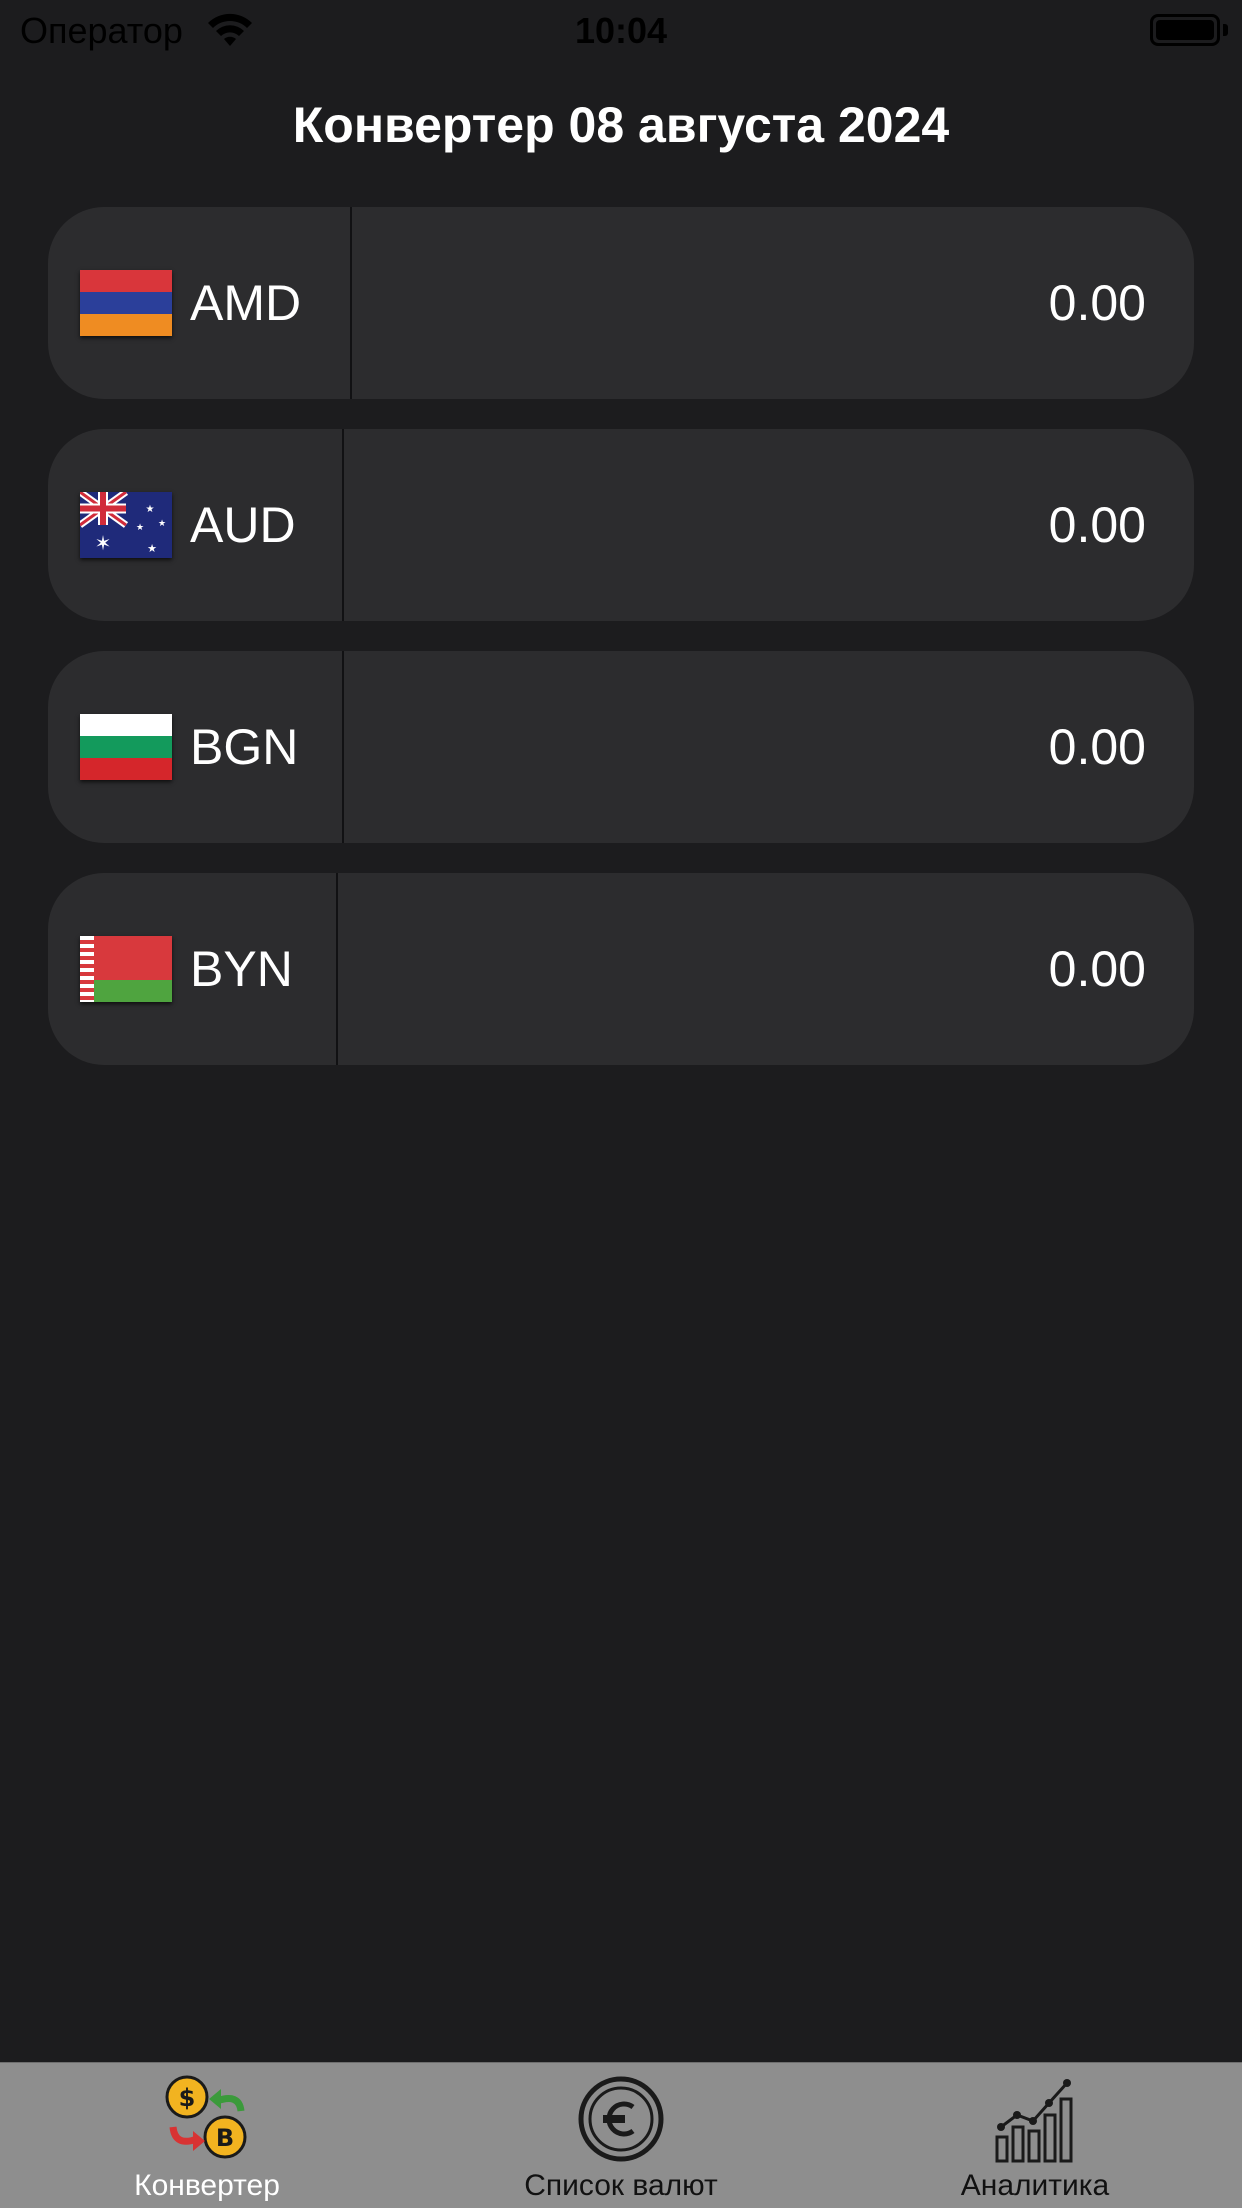  What do you see at coordinates (1225, 30) in the screenshot?
I see `battery-tip` at bounding box center [1225, 30].